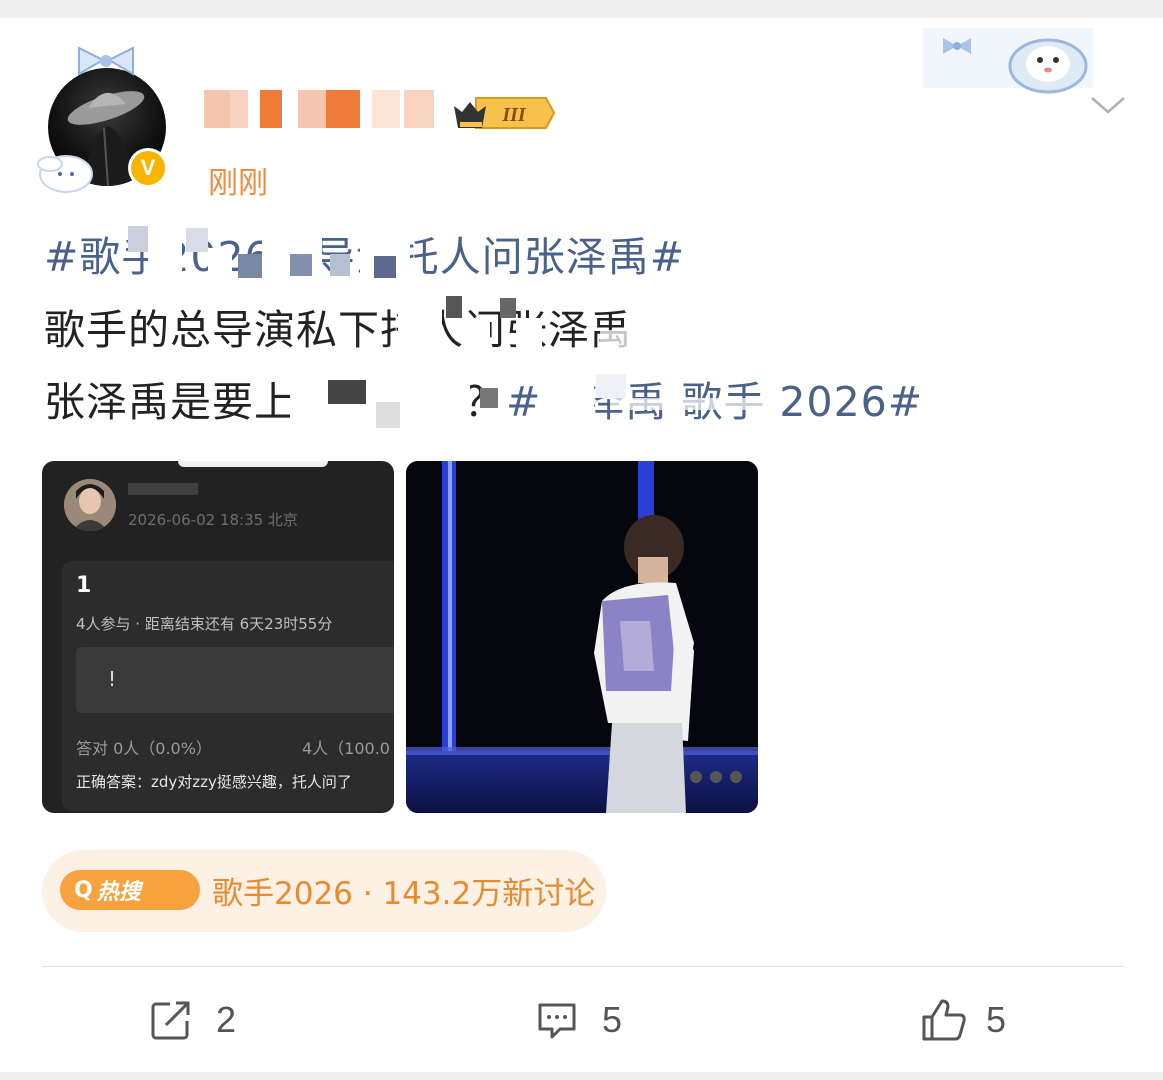  Describe the element at coordinates (338, 330) in the screenshot. I see `post-text-line-1: 歌手的总导演私下托人问张泽禹` at that location.